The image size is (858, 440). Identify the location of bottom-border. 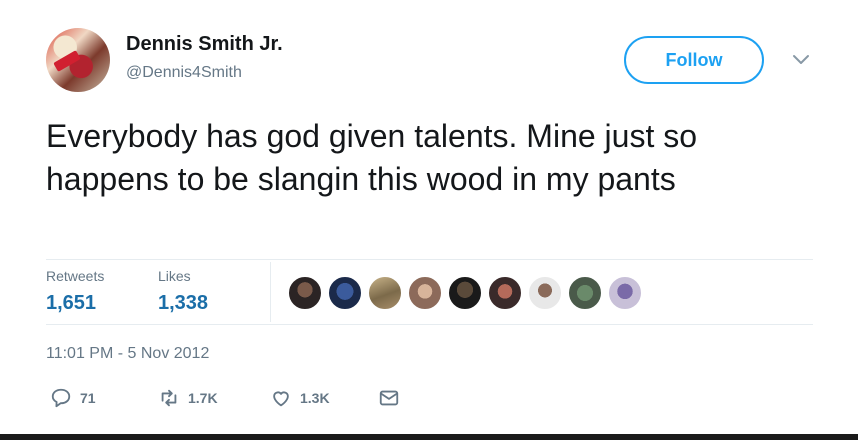
(429, 437).